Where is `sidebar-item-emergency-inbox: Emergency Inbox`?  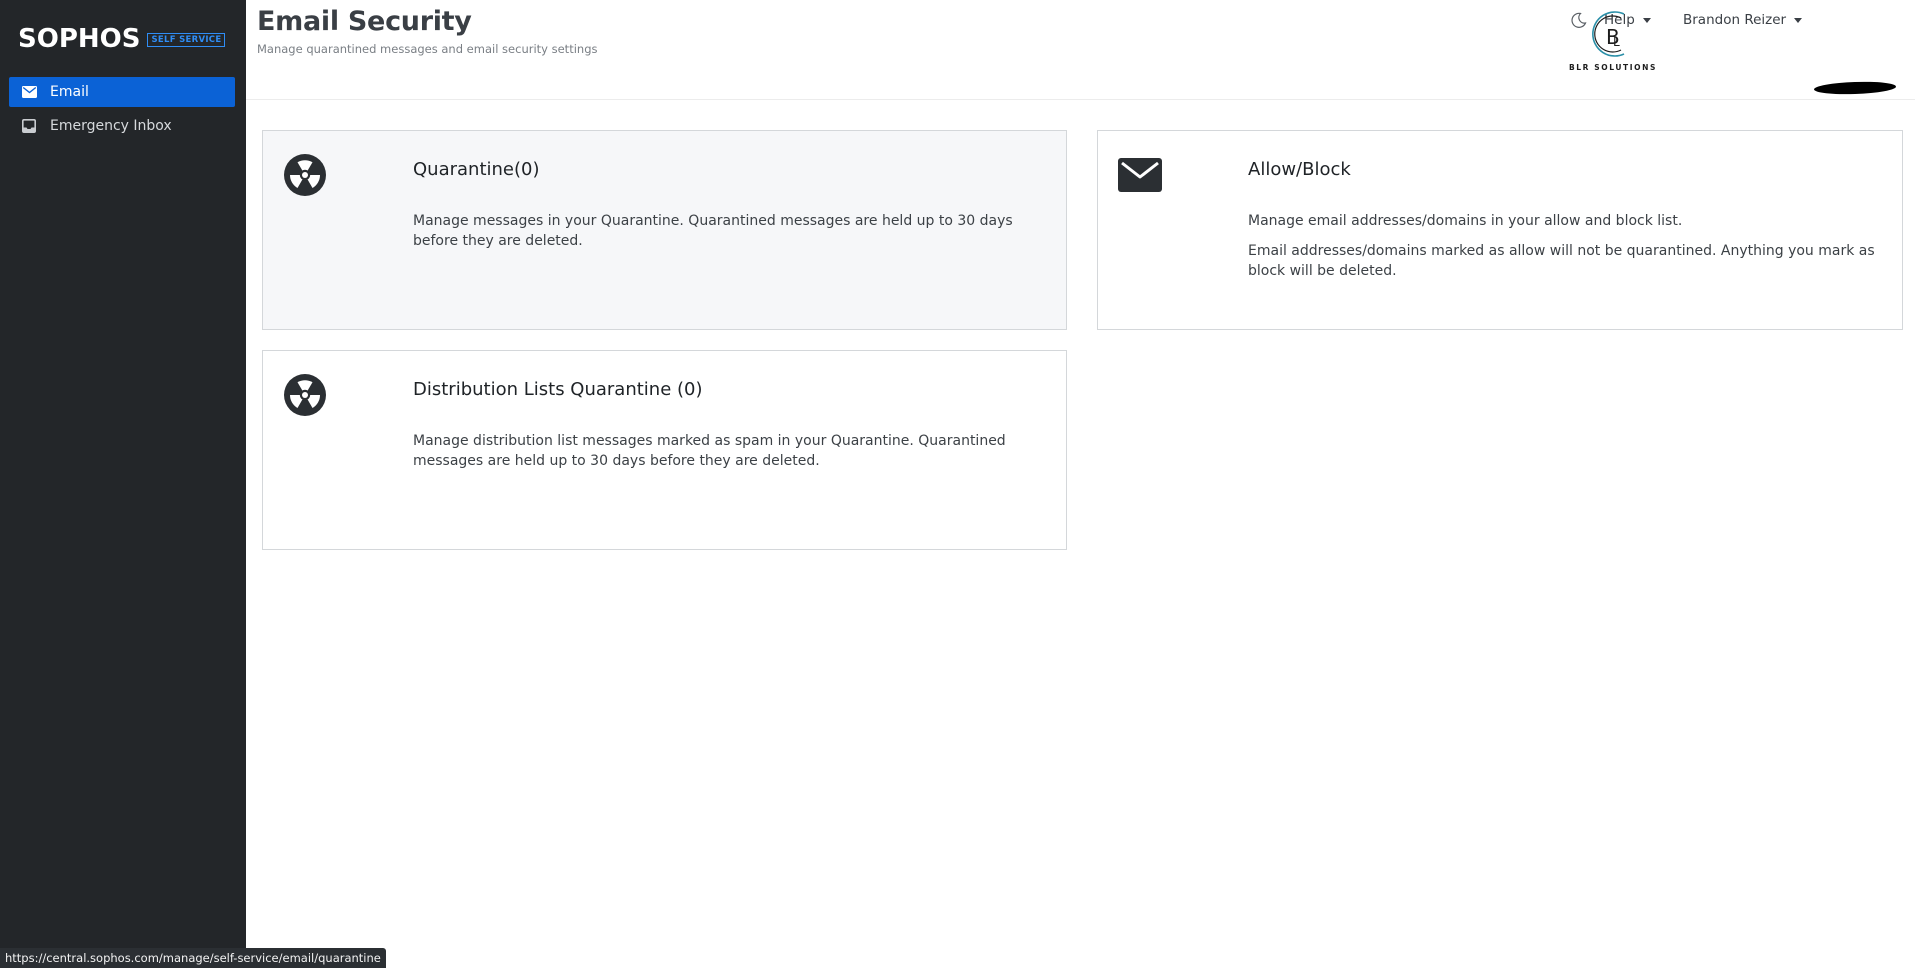 sidebar-item-emergency-inbox: Emergency Inbox is located at coordinates (122, 126).